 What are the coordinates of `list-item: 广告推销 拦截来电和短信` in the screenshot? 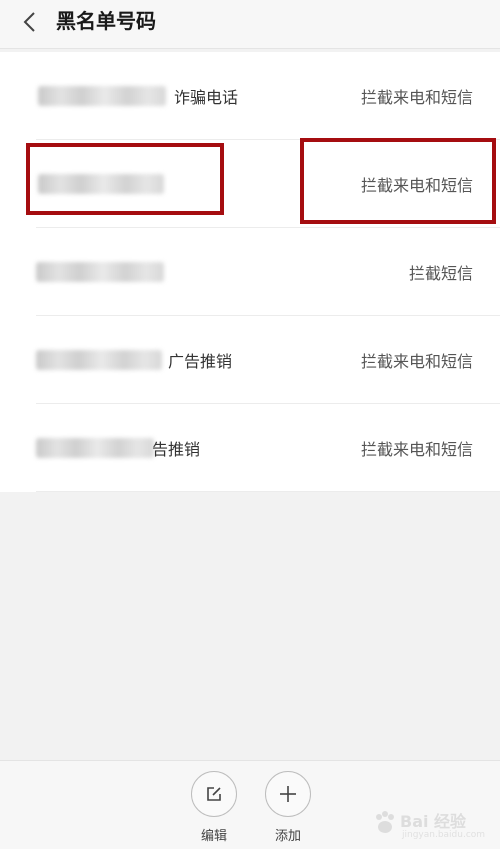 It's located at (250, 360).